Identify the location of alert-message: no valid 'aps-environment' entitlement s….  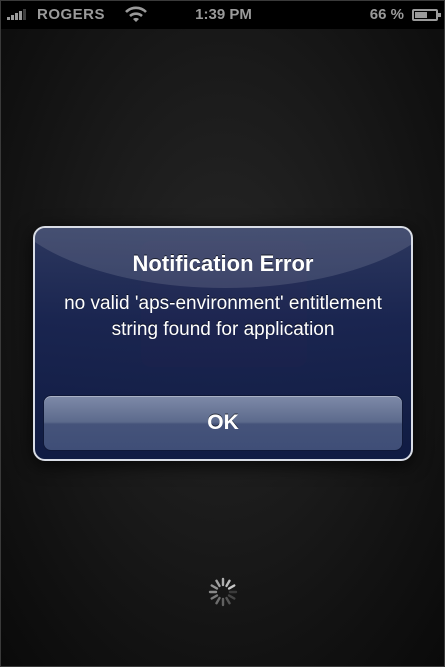
(223, 316).